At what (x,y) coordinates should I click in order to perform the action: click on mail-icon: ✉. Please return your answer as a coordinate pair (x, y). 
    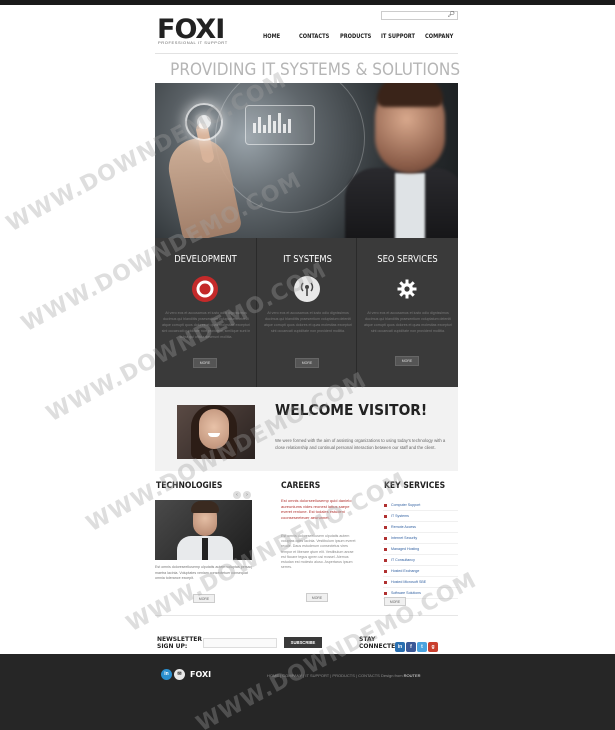
    Looking at the image, I should click on (179, 674).